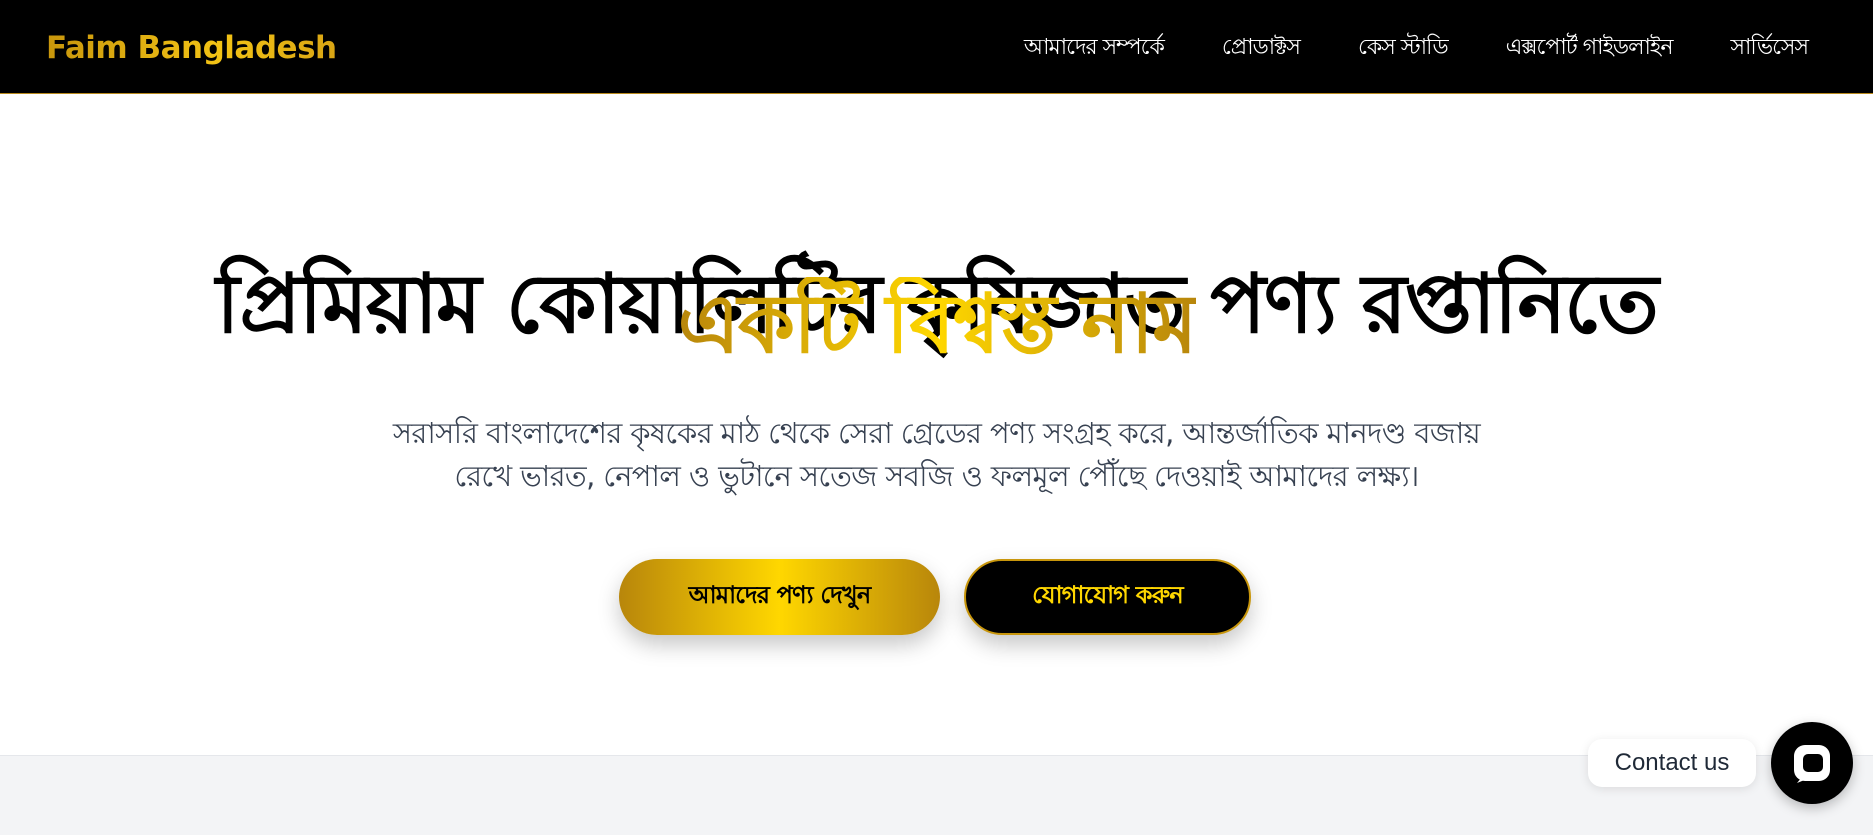  Describe the element at coordinates (1590, 48) in the screenshot. I see `nav-item-export-guideline: এক্সপোর্ট গাইডলাইন` at that location.